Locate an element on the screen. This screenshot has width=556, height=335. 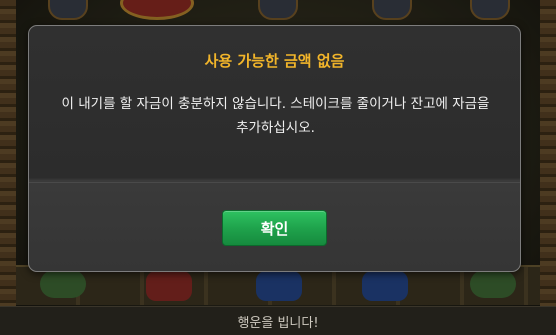
status-message: 행운을 빕니다! is located at coordinates (278, 323).